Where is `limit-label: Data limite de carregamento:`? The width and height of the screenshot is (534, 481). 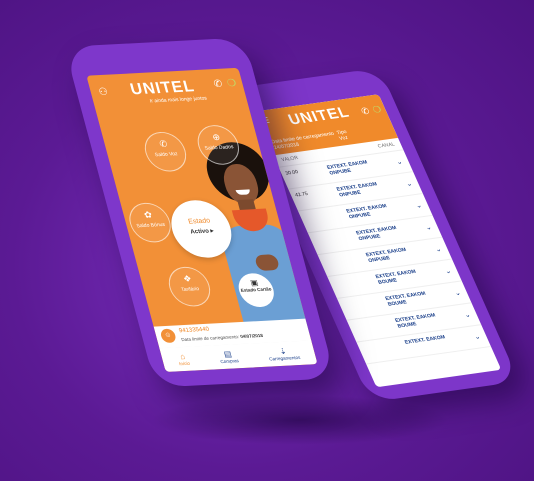 limit-label: Data limite de carregamento: is located at coordinates (210, 338).